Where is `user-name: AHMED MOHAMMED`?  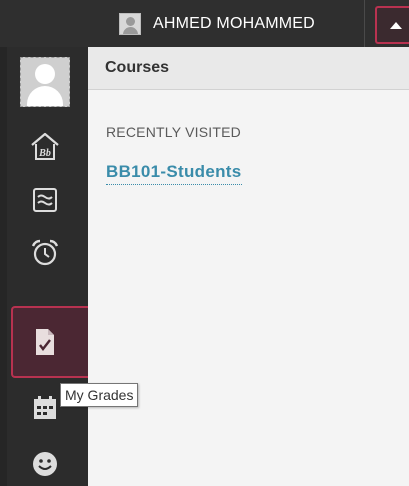 user-name: AHMED MOHAMMED is located at coordinates (234, 23).